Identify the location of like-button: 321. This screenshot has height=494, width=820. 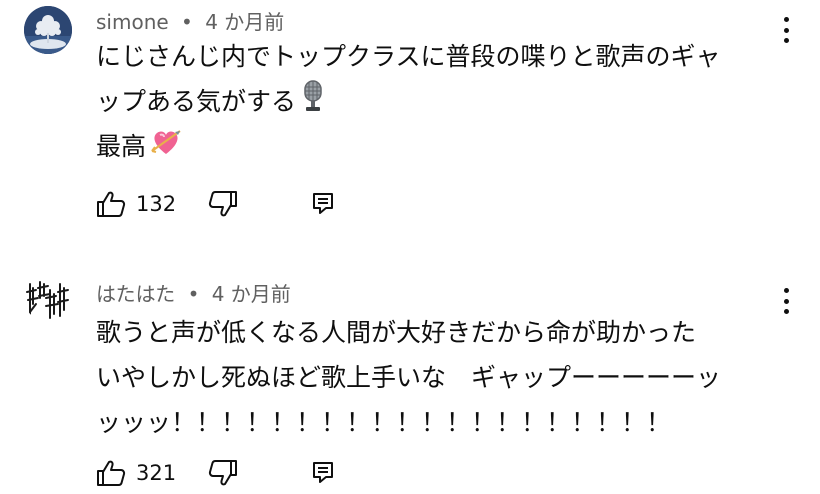
(136, 473).